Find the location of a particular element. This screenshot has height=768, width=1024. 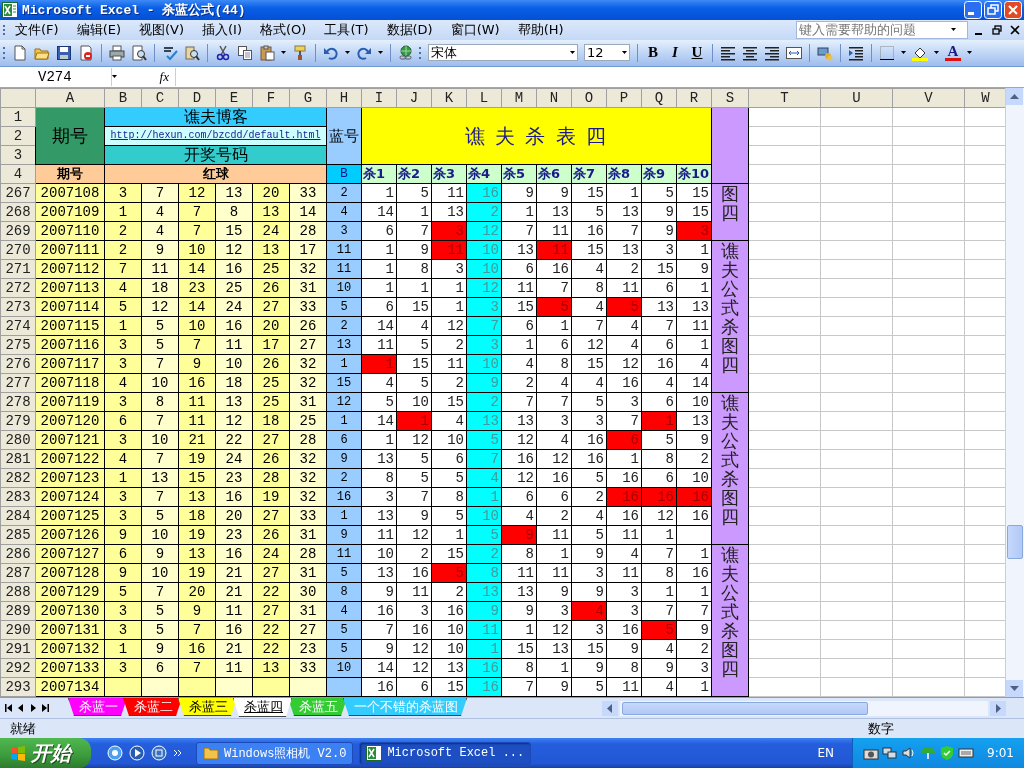

column-header: U is located at coordinates (856, 98).